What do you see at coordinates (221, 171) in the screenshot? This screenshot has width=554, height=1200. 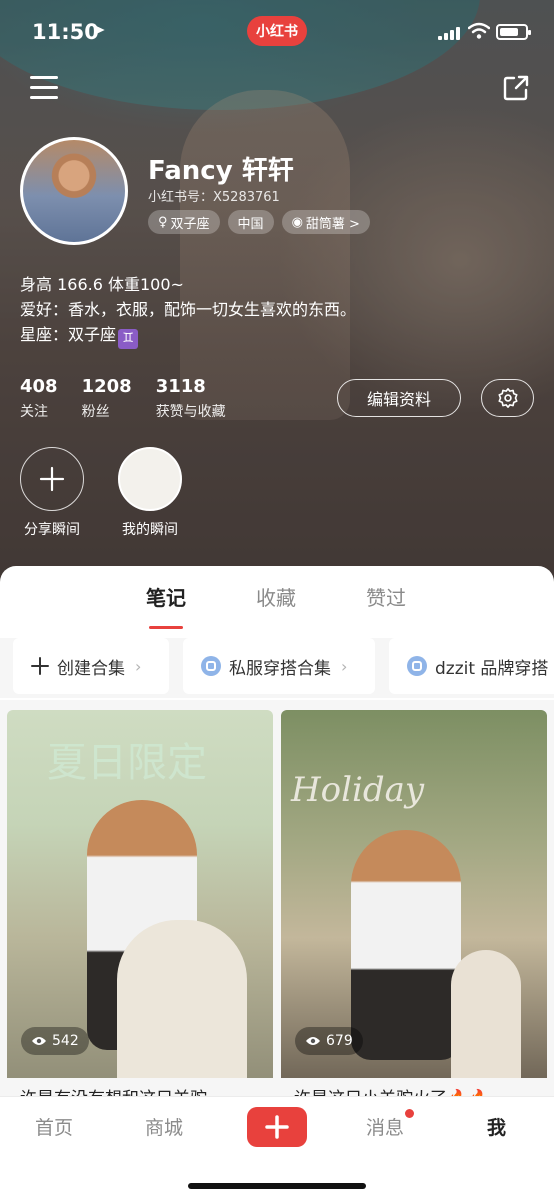 I see `username: Fancy 轩轩` at bounding box center [221, 171].